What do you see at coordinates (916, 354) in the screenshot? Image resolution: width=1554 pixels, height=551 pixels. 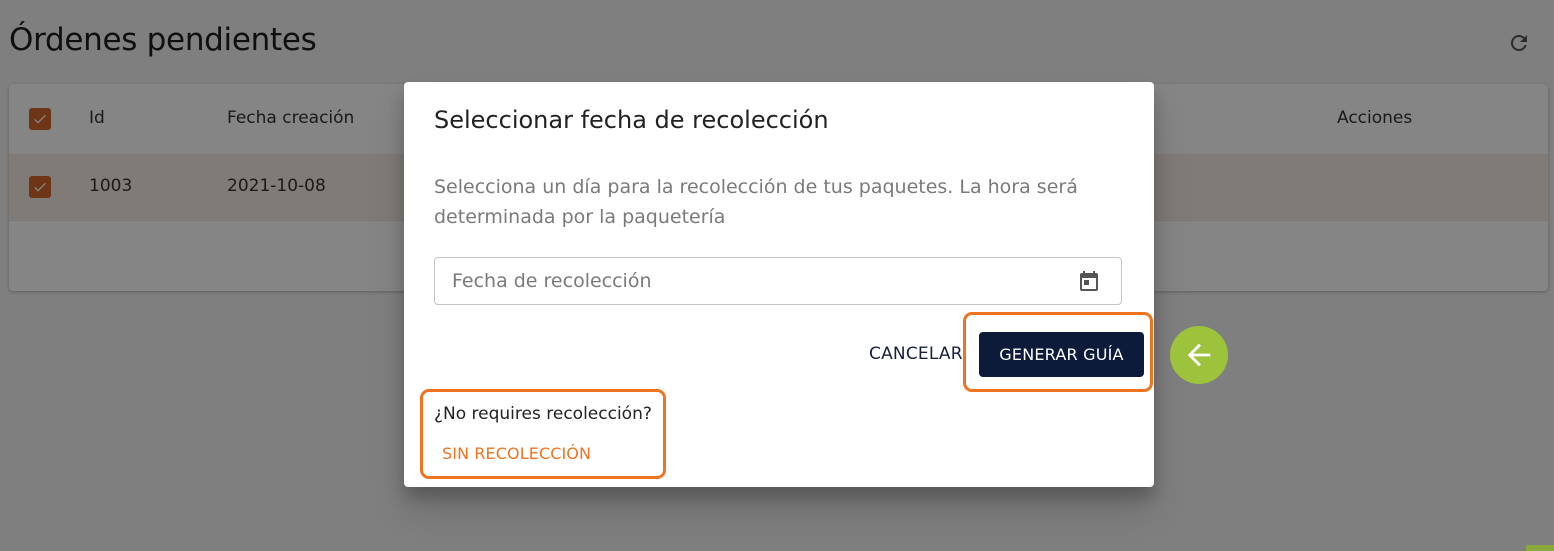 I see `cancel-button: CANCELAR` at bounding box center [916, 354].